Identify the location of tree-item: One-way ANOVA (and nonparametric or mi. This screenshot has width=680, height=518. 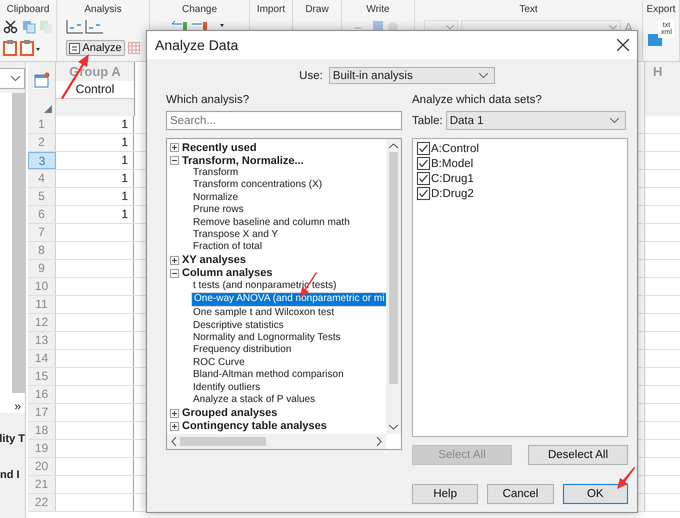
(289, 300).